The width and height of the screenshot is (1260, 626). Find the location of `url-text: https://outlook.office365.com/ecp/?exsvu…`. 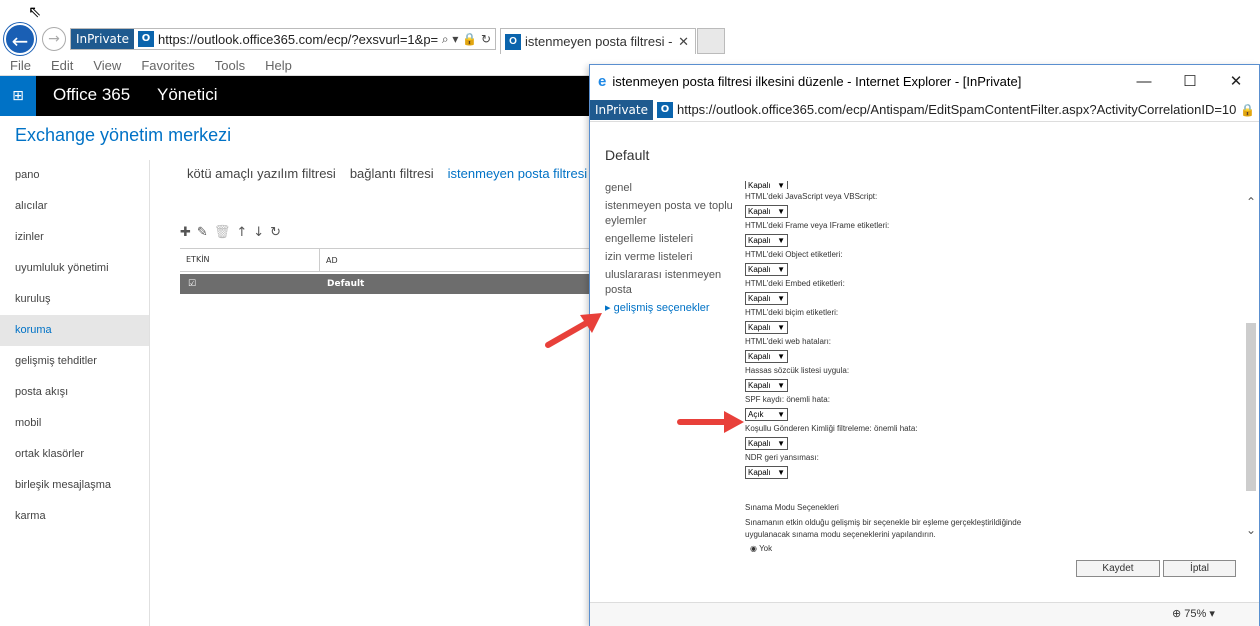

url-text: https://outlook.office365.com/ecp/?exsvu… is located at coordinates (298, 39).